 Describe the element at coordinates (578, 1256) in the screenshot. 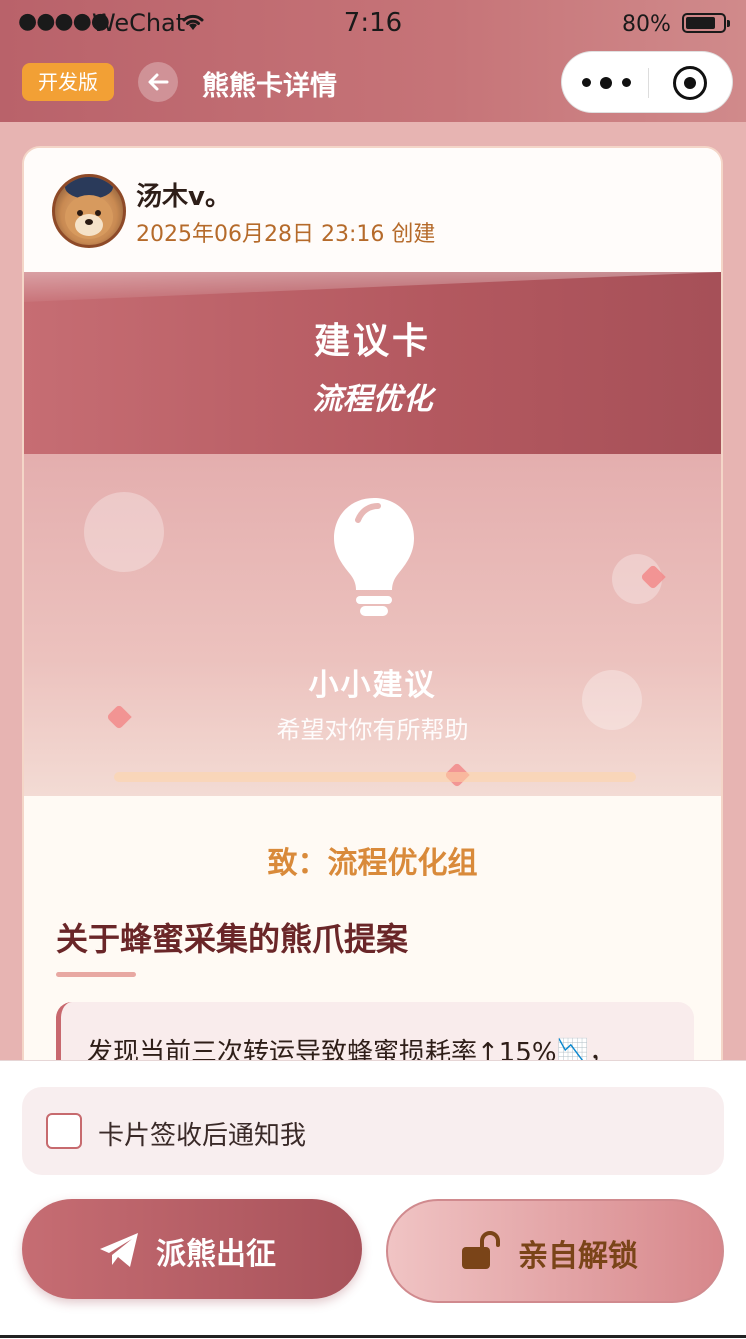

I see `unlock-label: 亲自解锁` at that location.